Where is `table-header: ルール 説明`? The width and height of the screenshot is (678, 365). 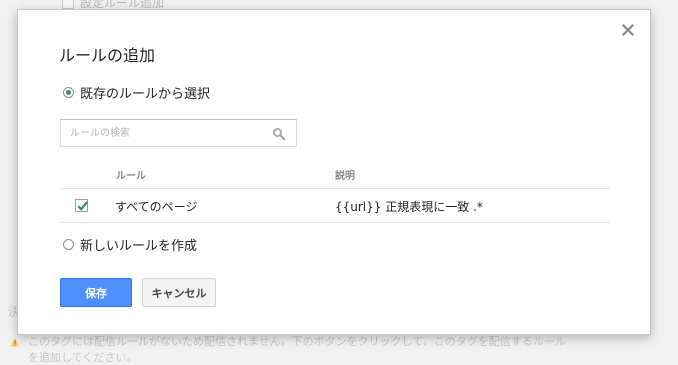 table-header: ルール 説明 is located at coordinates (335, 175).